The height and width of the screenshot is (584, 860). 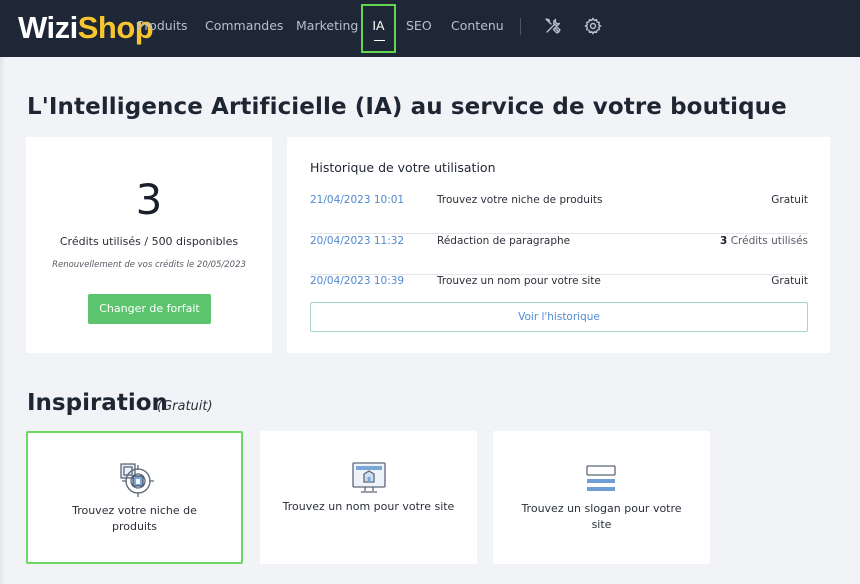 What do you see at coordinates (368, 497) in the screenshot?
I see `tile-name: Trouvez un nom pour votre site` at bounding box center [368, 497].